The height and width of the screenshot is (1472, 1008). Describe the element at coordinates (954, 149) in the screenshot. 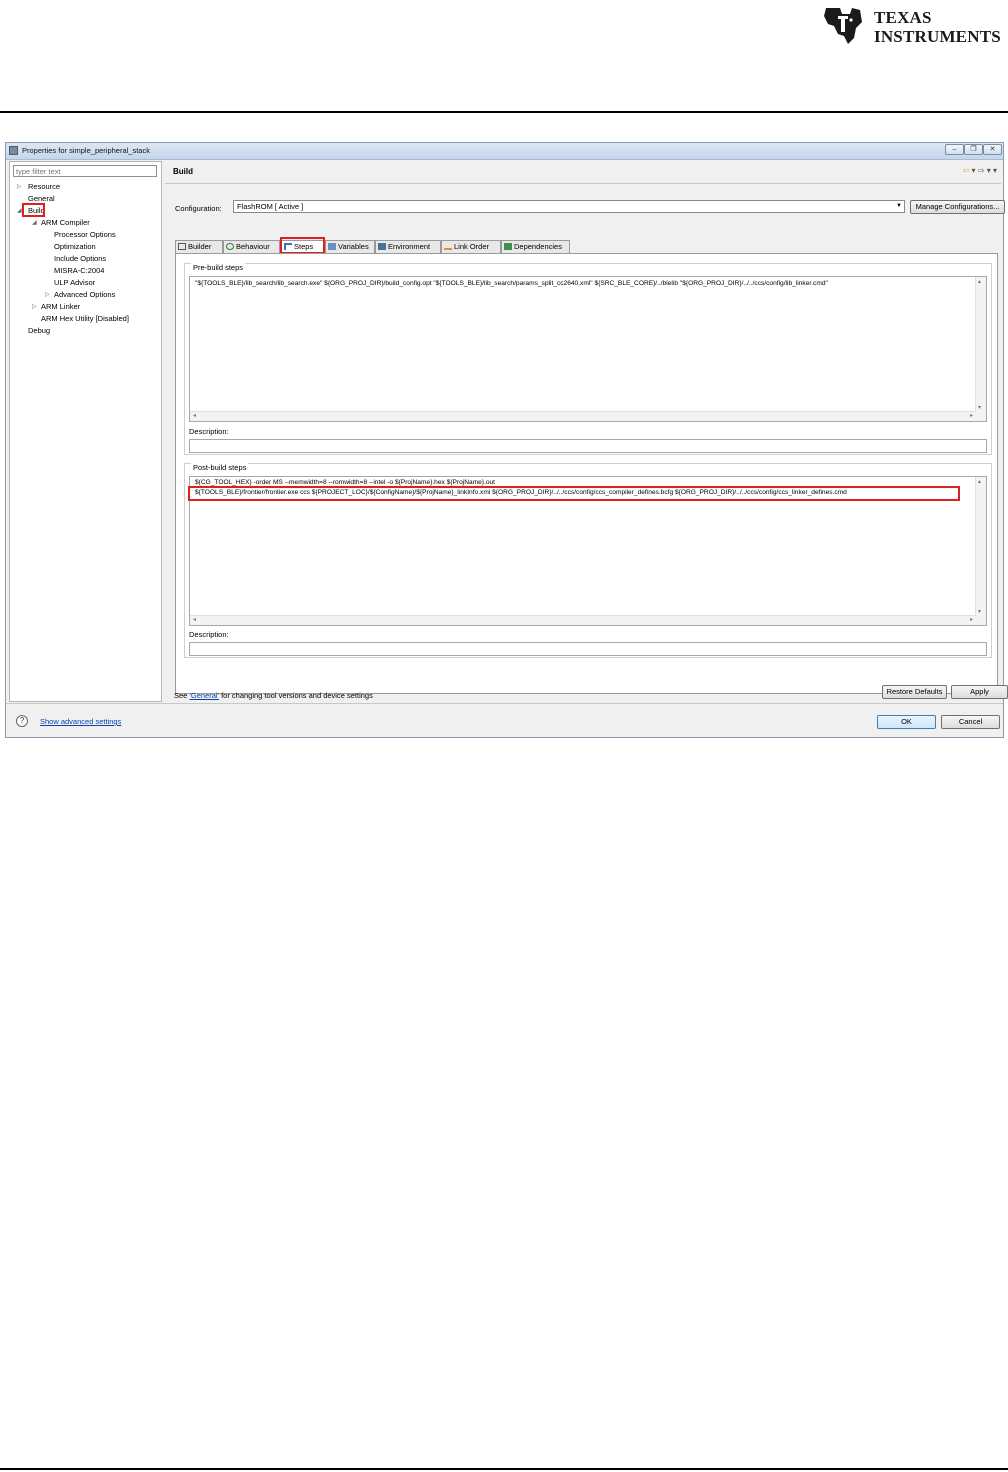

I see `minimize-button: –` at that location.